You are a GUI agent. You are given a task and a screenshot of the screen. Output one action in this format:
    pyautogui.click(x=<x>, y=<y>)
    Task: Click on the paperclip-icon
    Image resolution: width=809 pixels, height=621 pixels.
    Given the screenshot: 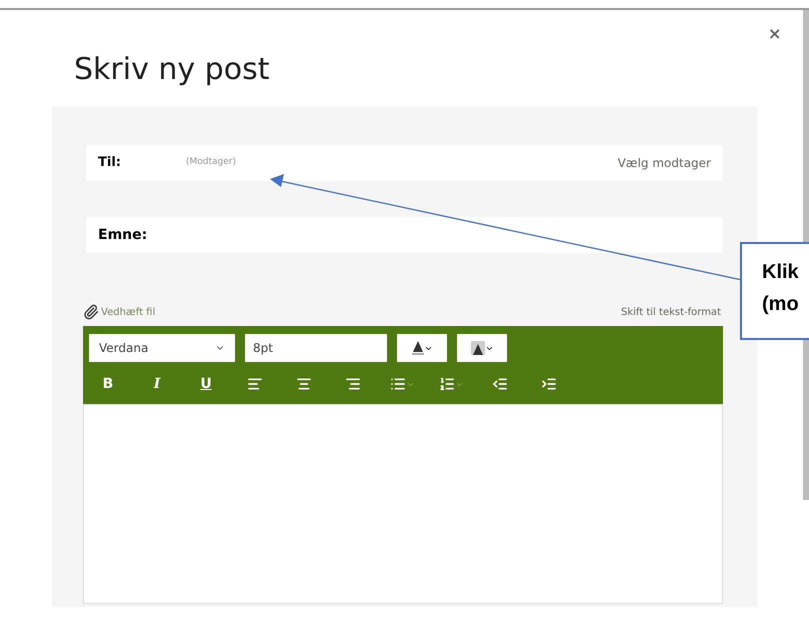 What is the action you would take?
    pyautogui.click(x=91, y=312)
    